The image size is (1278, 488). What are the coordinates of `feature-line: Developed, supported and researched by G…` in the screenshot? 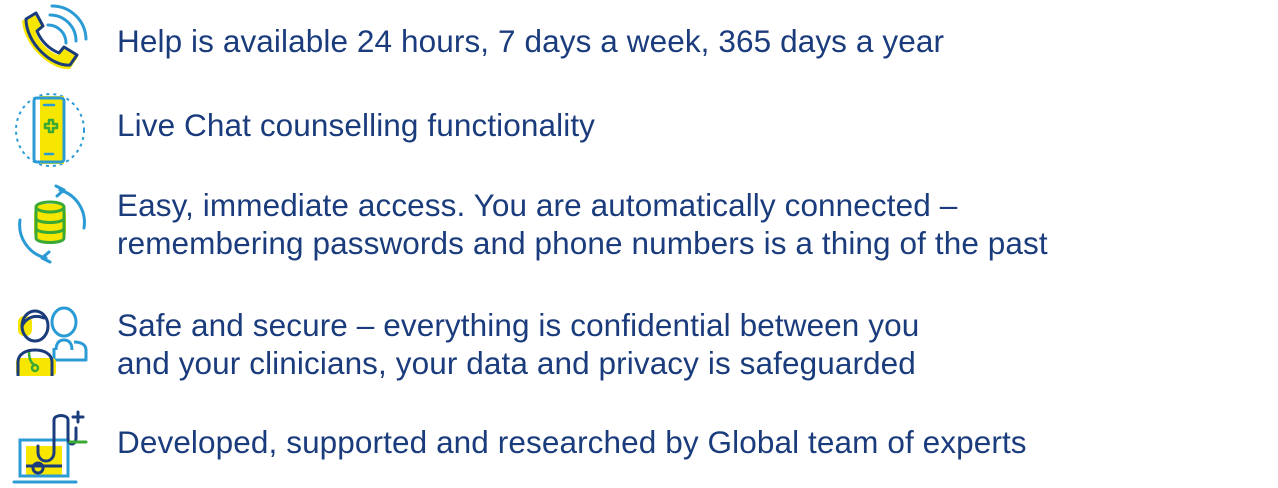 It's located at (572, 442).